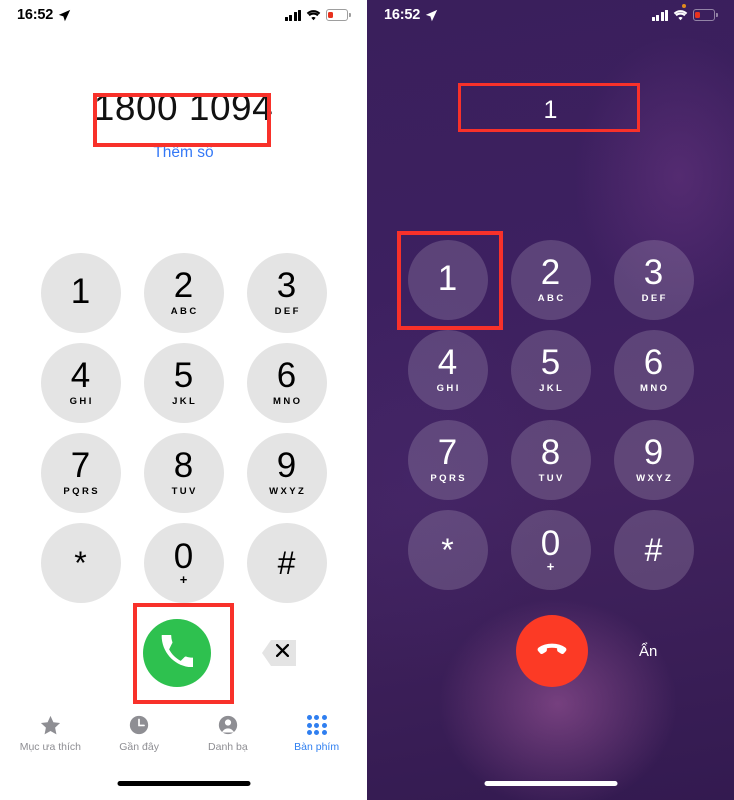 The height and width of the screenshot is (800, 734). I want to click on tab-label: Mục ưa thích, so click(50, 747).